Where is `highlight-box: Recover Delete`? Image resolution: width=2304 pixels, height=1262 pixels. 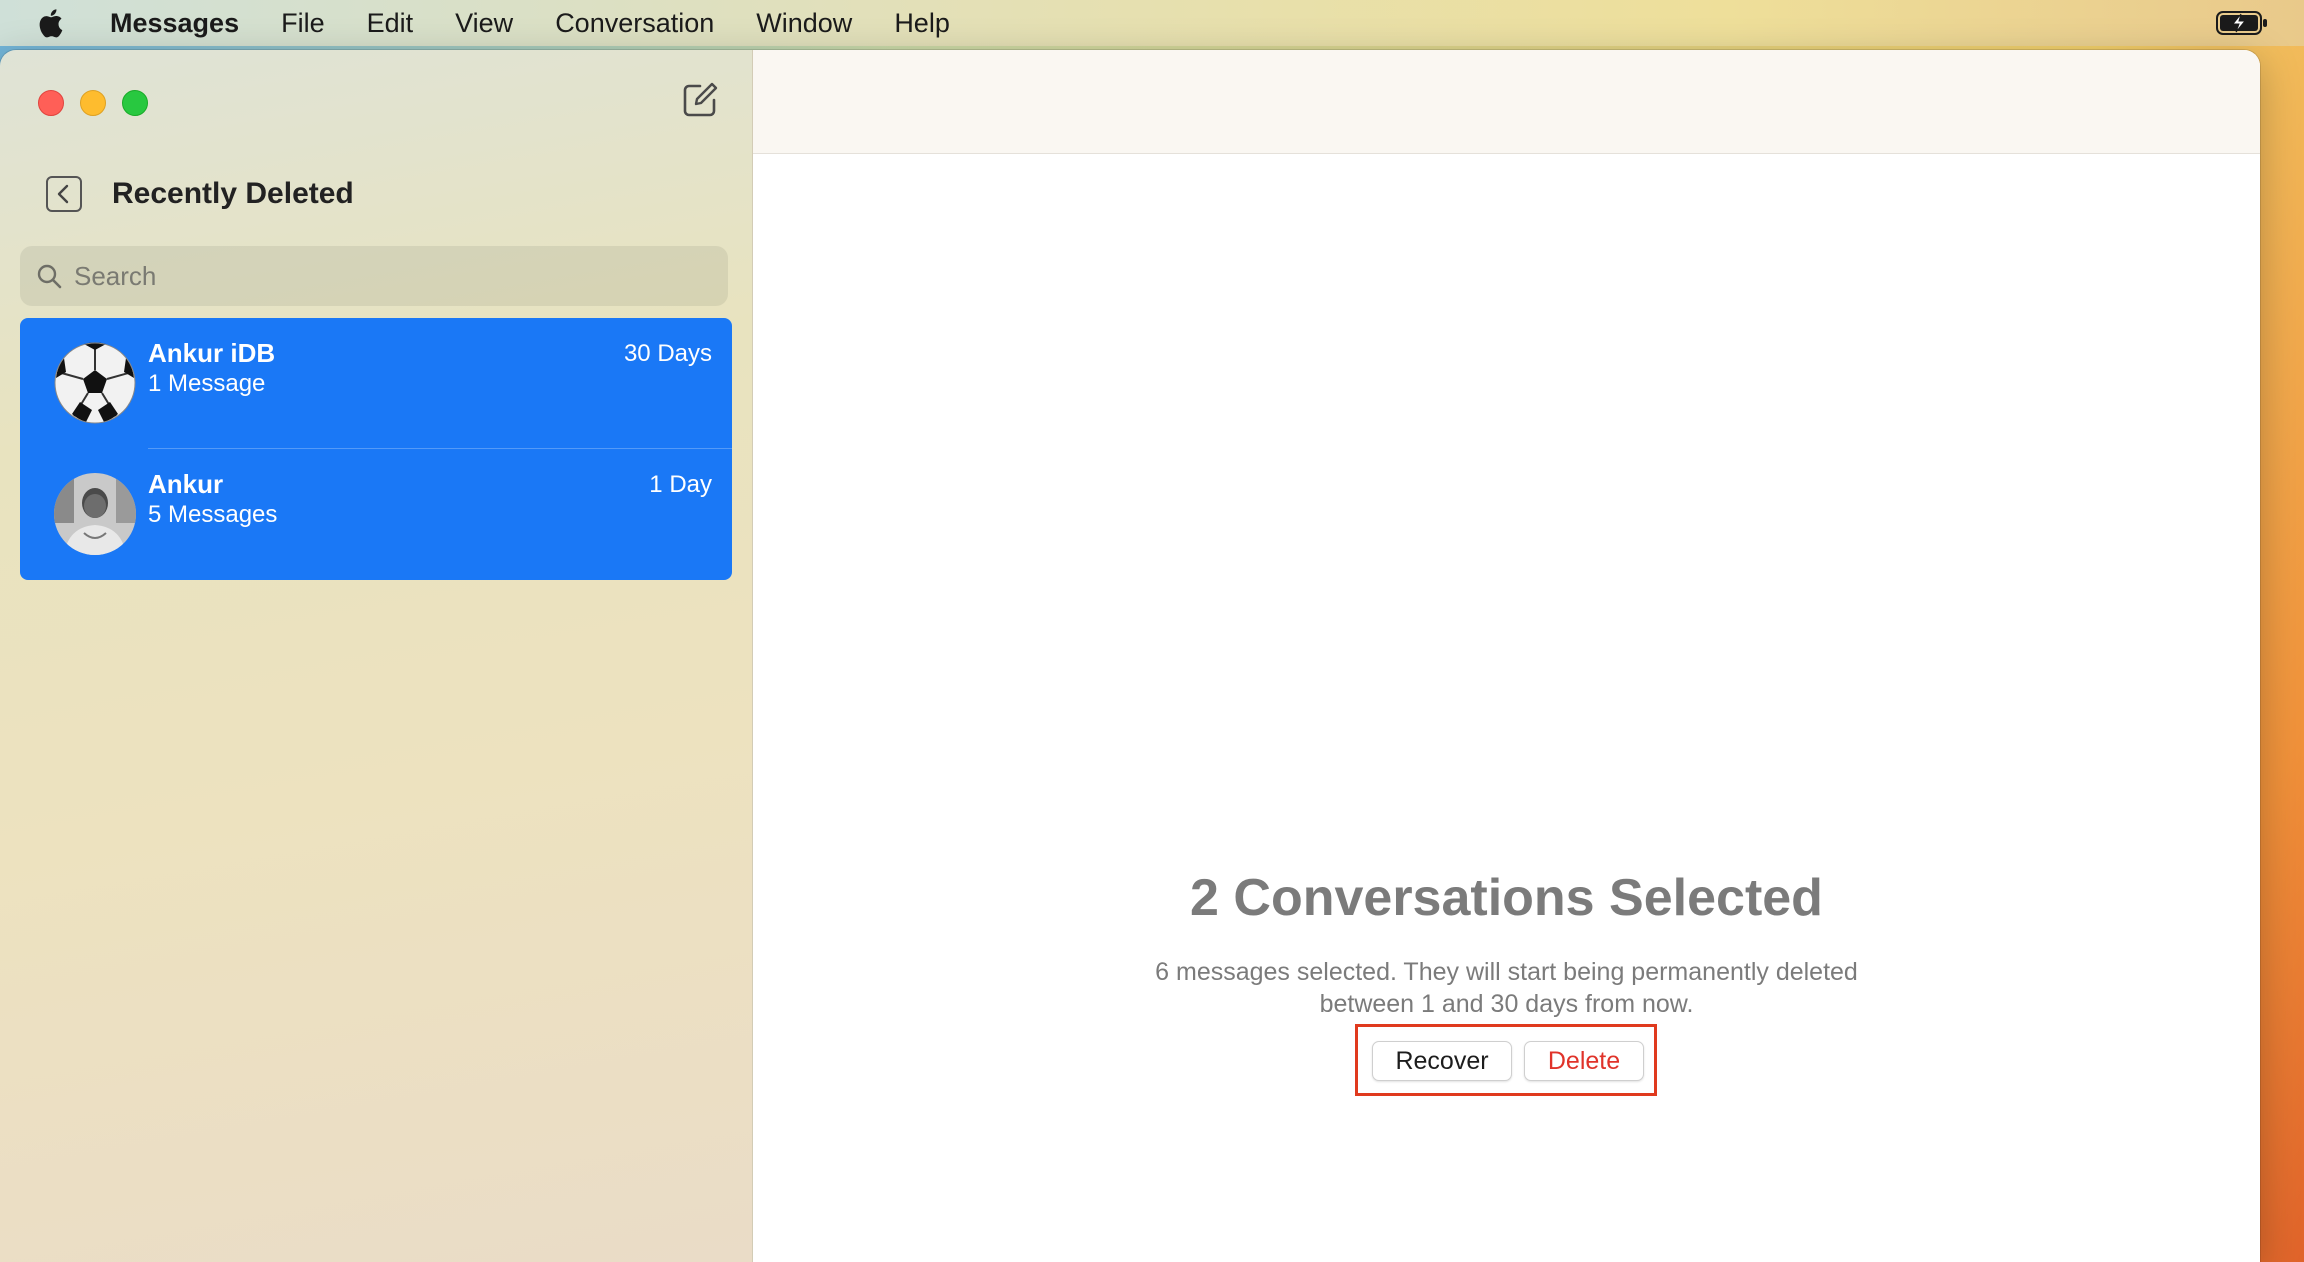
highlight-box: Recover Delete is located at coordinates (1506, 1060).